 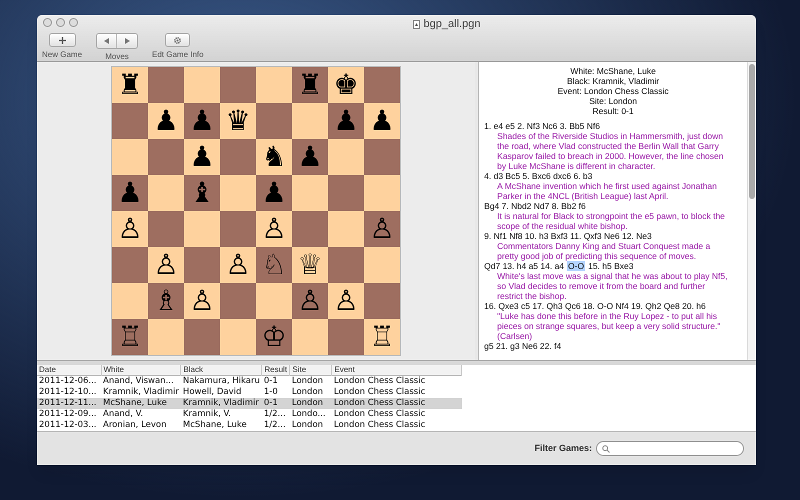 What do you see at coordinates (538, 176) in the screenshot?
I see `move-text: 4. d3 Bc5 5. Bxc6 dxc6 6. b3` at bounding box center [538, 176].